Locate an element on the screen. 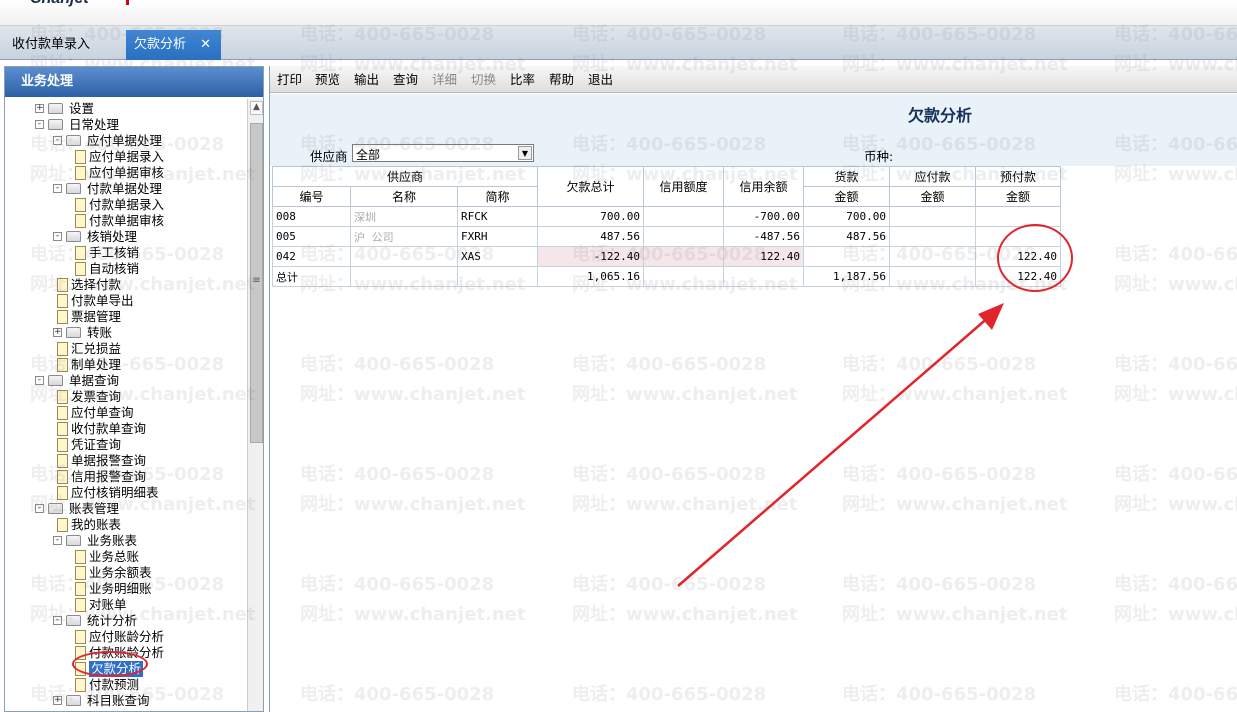 The image size is (1237, 712). table-row: 005 沪 公司 FXRH 487.56 -487.56 487.56 is located at coordinates (667, 236).